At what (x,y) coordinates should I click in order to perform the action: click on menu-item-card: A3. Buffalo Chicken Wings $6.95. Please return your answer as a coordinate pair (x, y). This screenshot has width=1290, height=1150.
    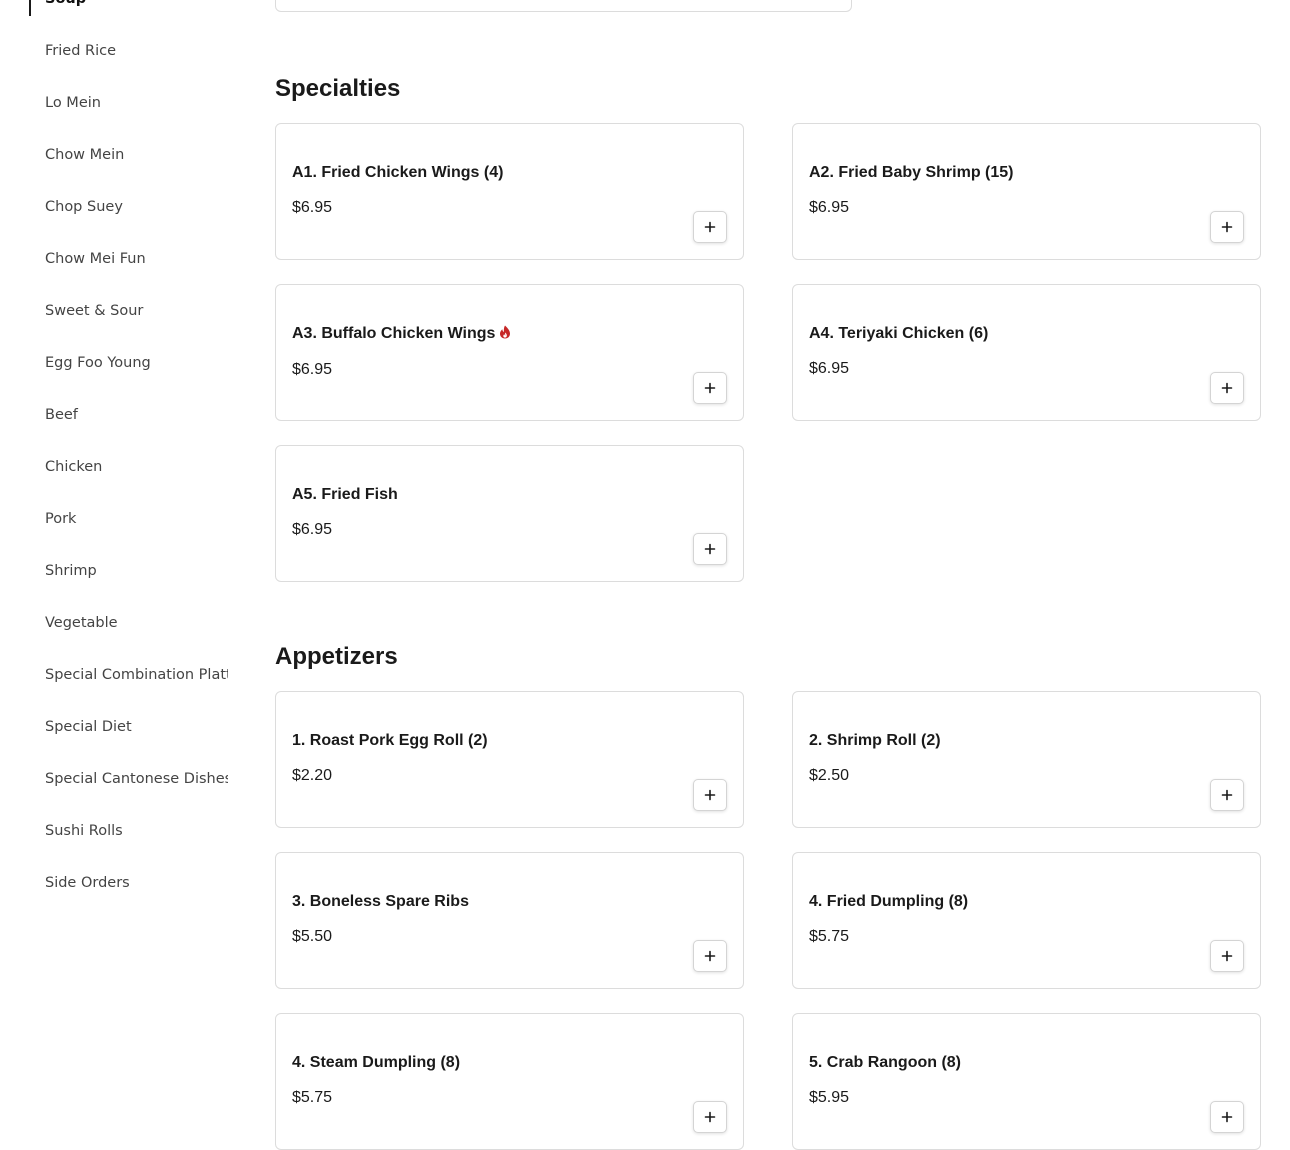
    Looking at the image, I should click on (509, 352).